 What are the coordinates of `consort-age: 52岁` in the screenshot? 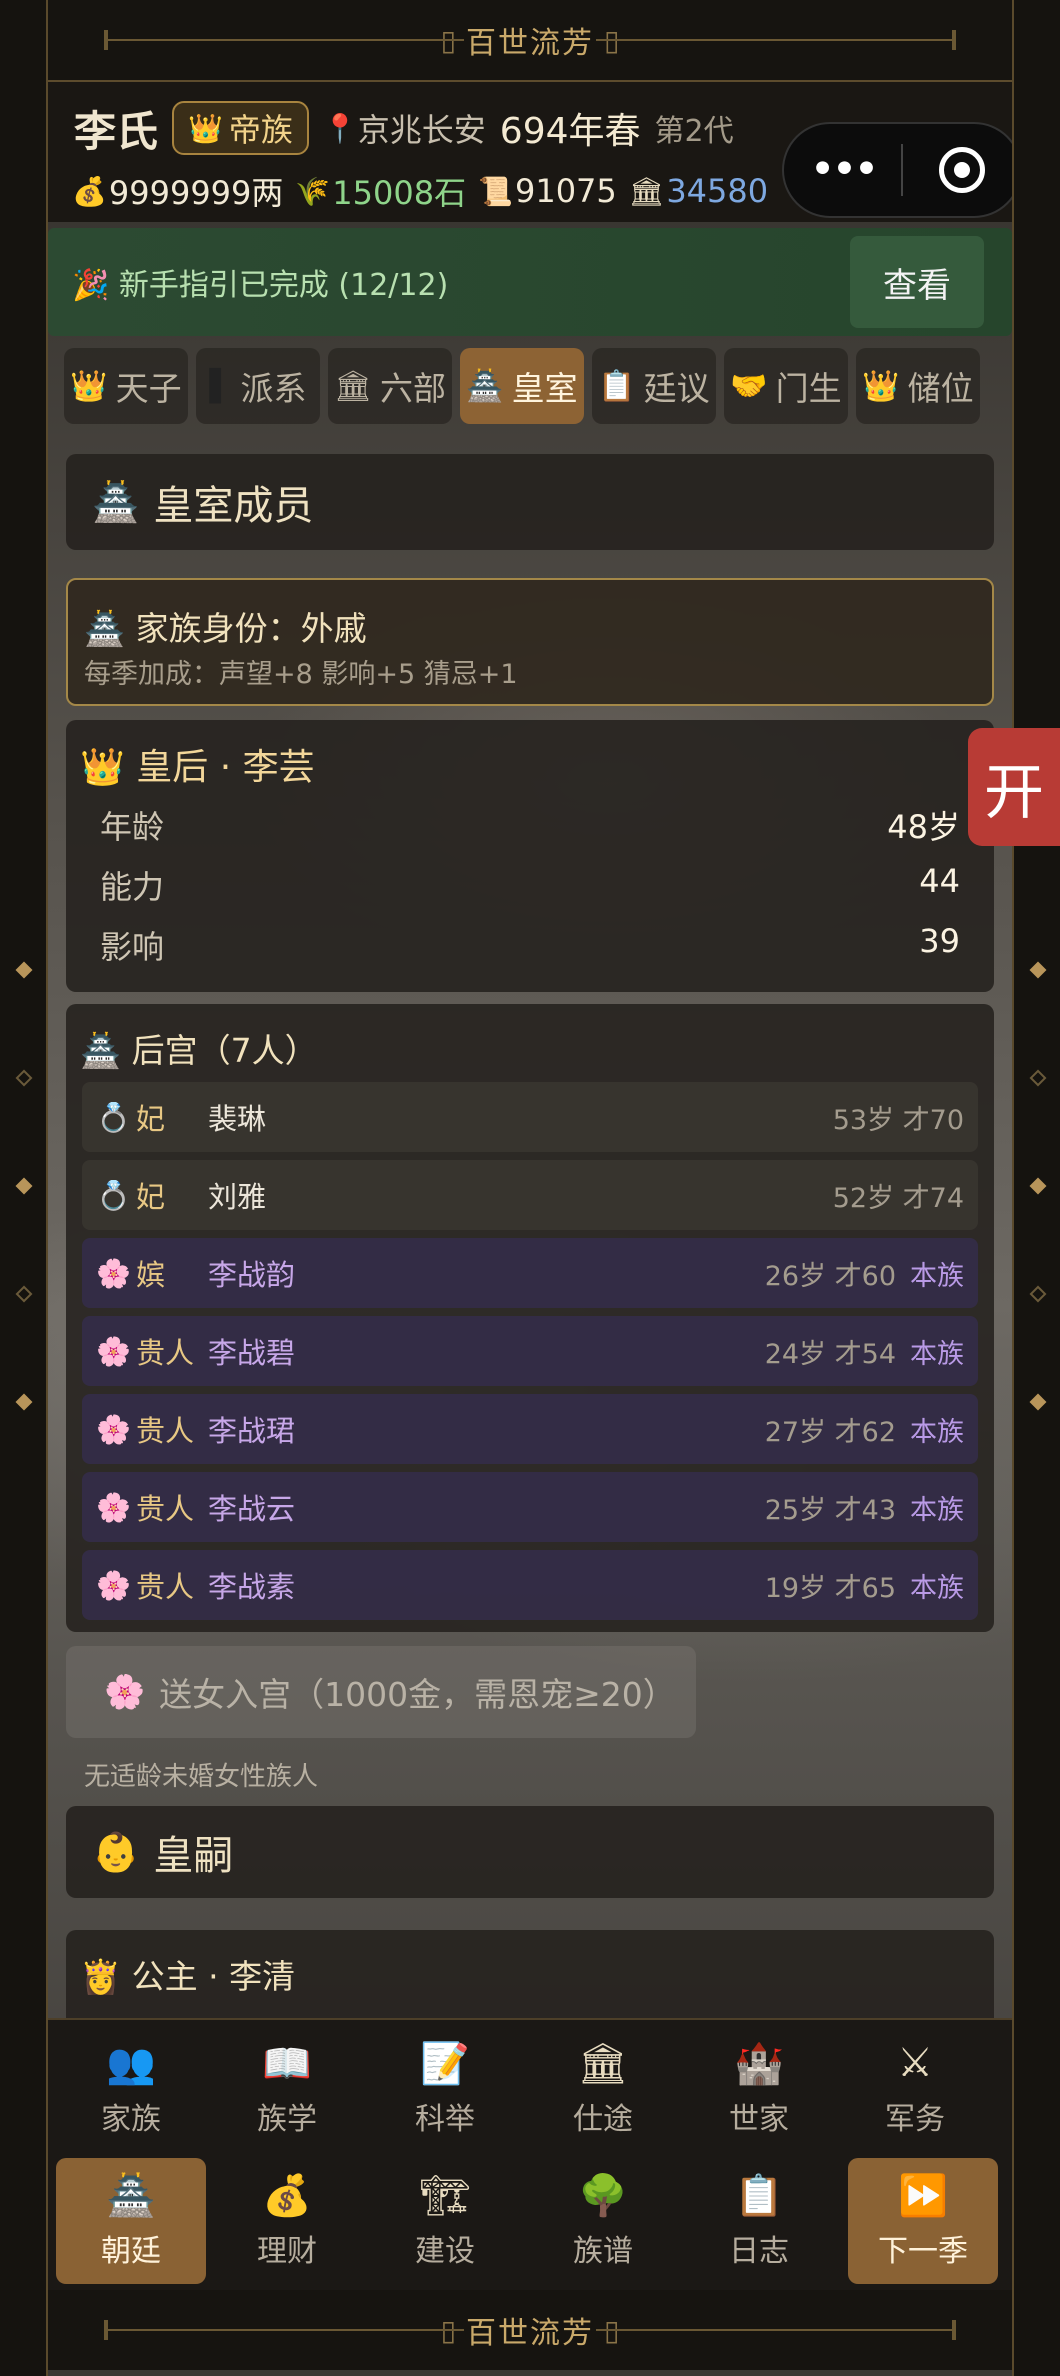 It's located at (863, 1198).